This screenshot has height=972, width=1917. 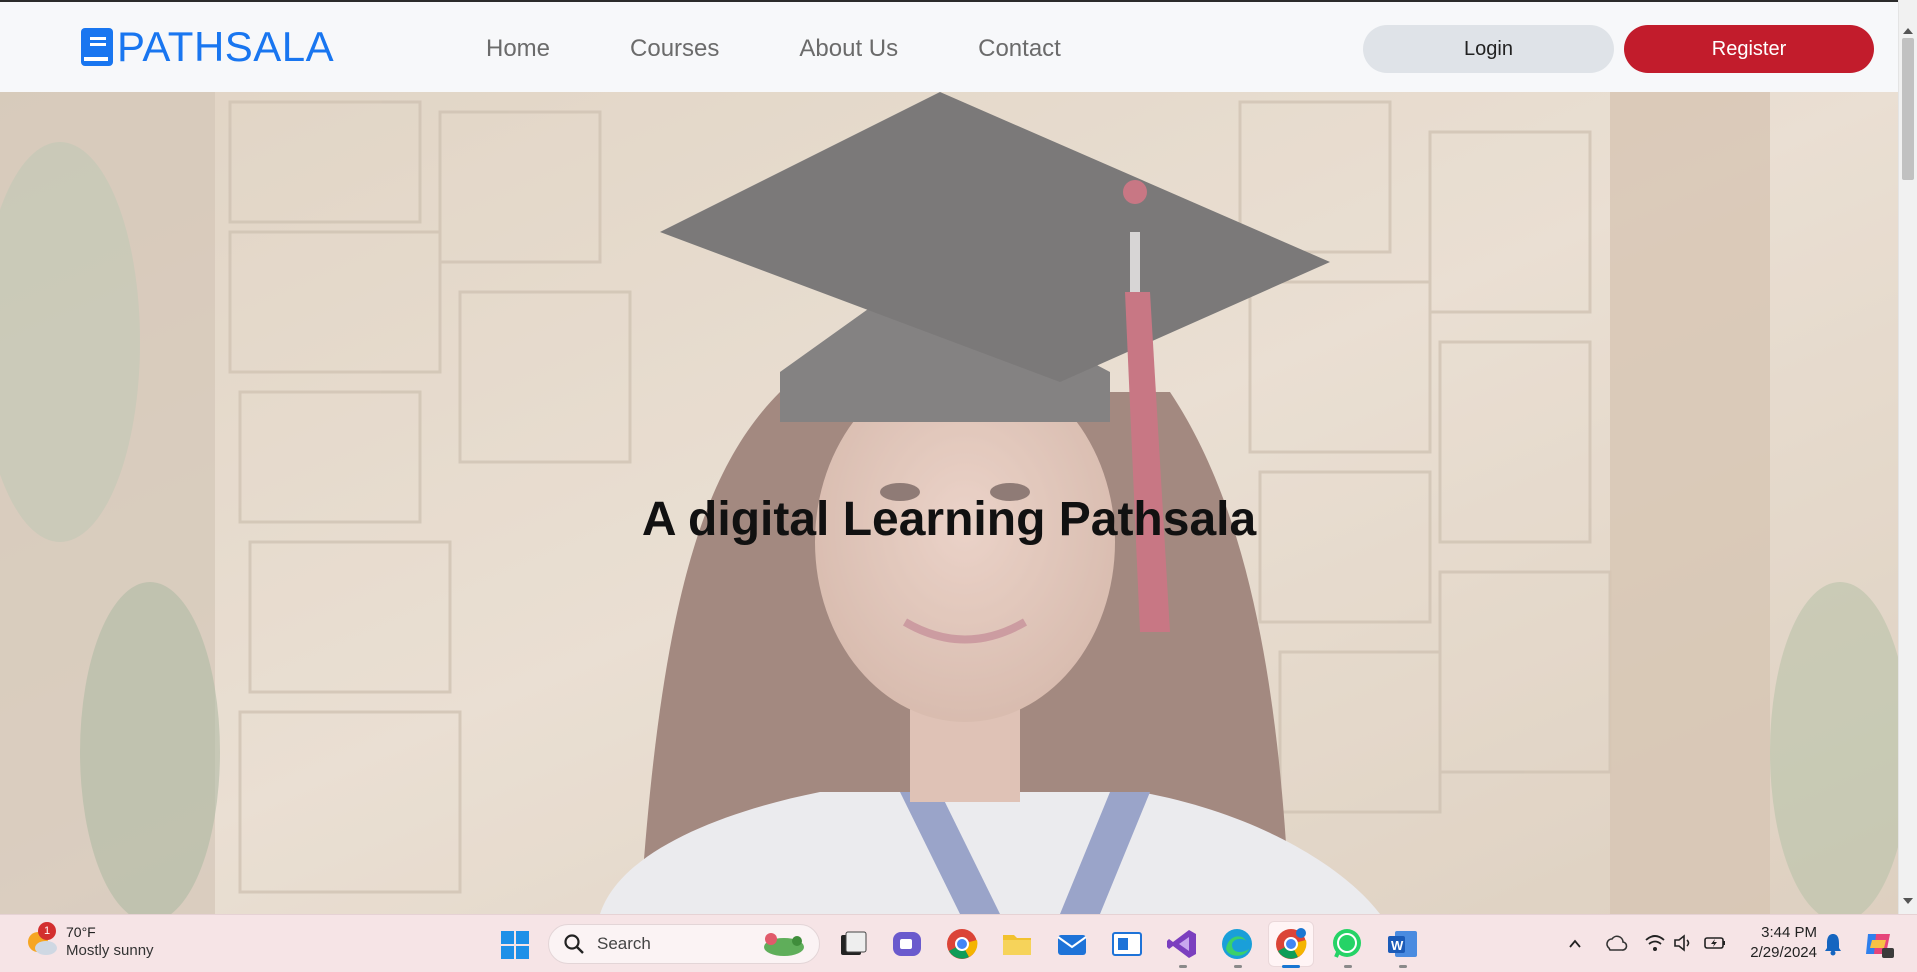 What do you see at coordinates (226, 46) in the screenshot?
I see `brand-name: PATHSALA` at bounding box center [226, 46].